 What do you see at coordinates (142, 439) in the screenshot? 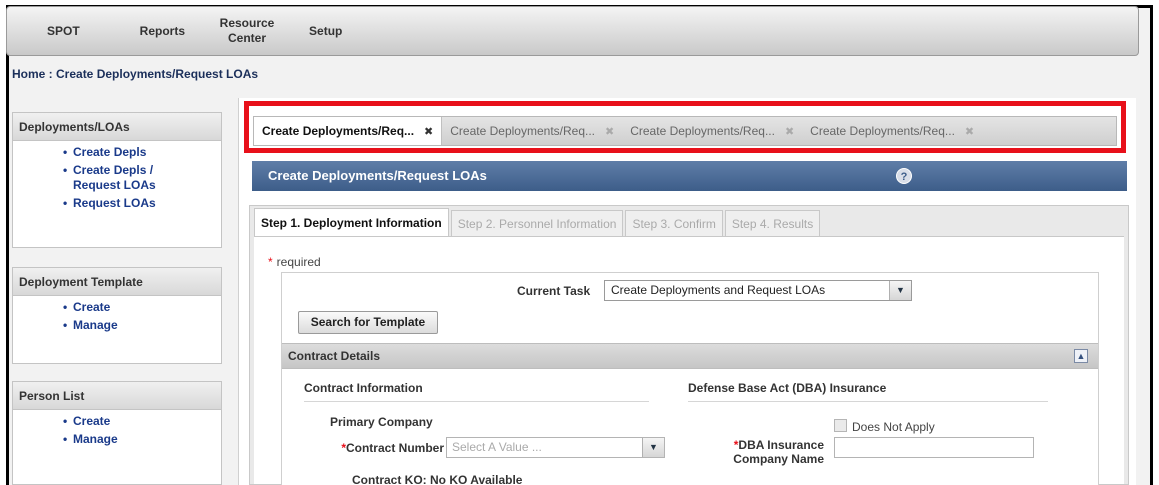
I see `sidebar-item-person-manage: Manage` at bounding box center [142, 439].